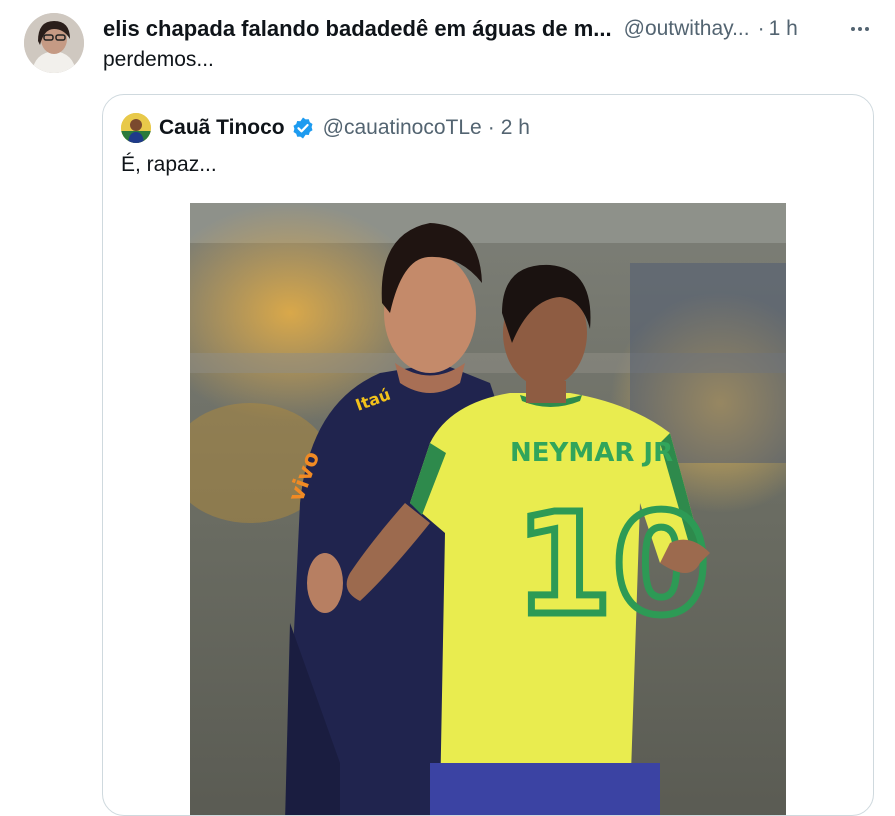  I want to click on tweet-timestamp: 1 h, so click(783, 29).